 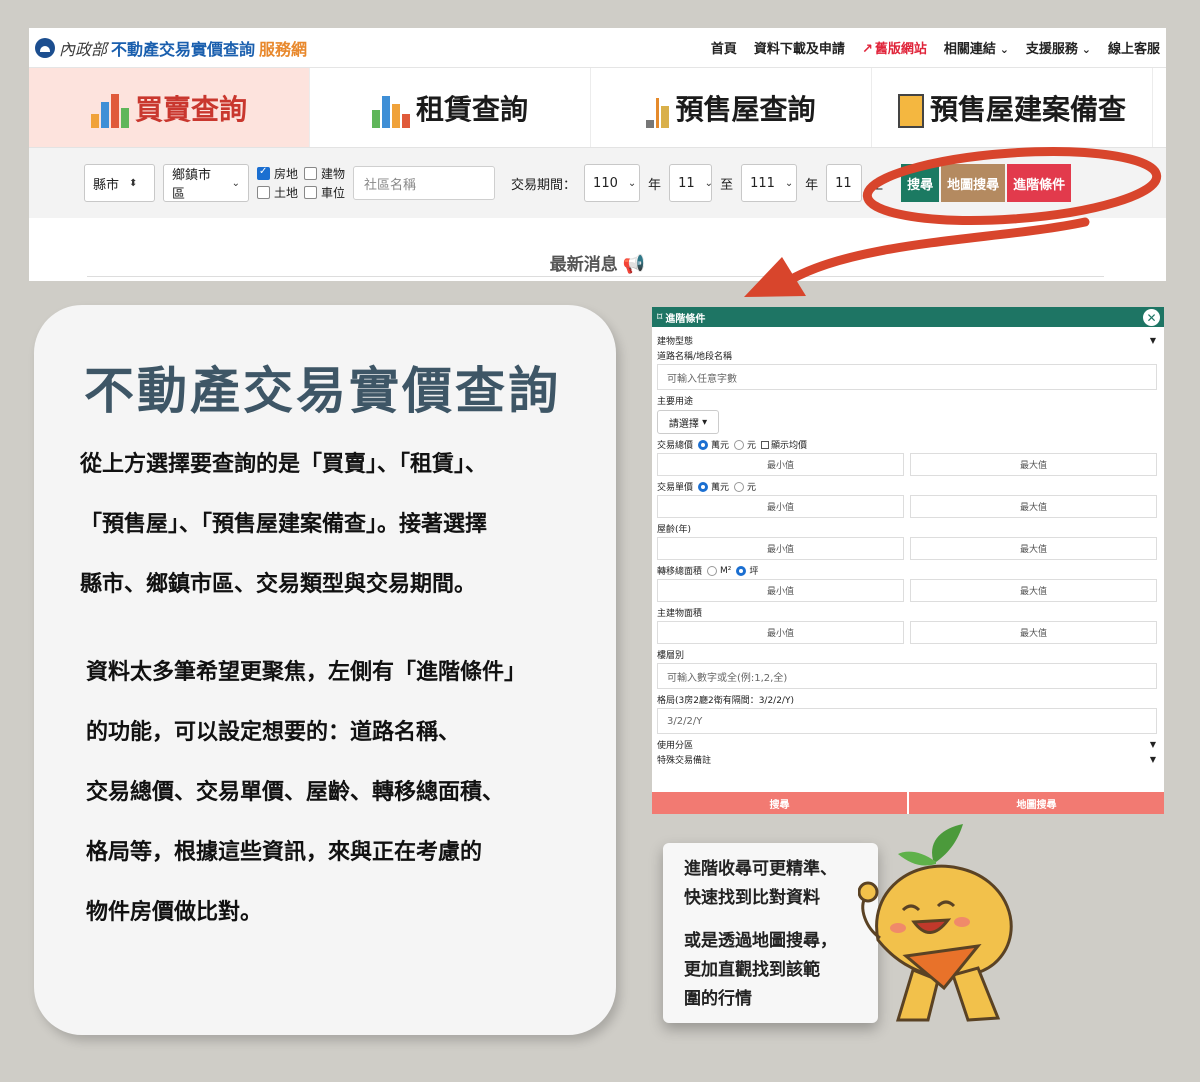 I want to click on caret-down-icon: ▼, so click(x=1152, y=744).